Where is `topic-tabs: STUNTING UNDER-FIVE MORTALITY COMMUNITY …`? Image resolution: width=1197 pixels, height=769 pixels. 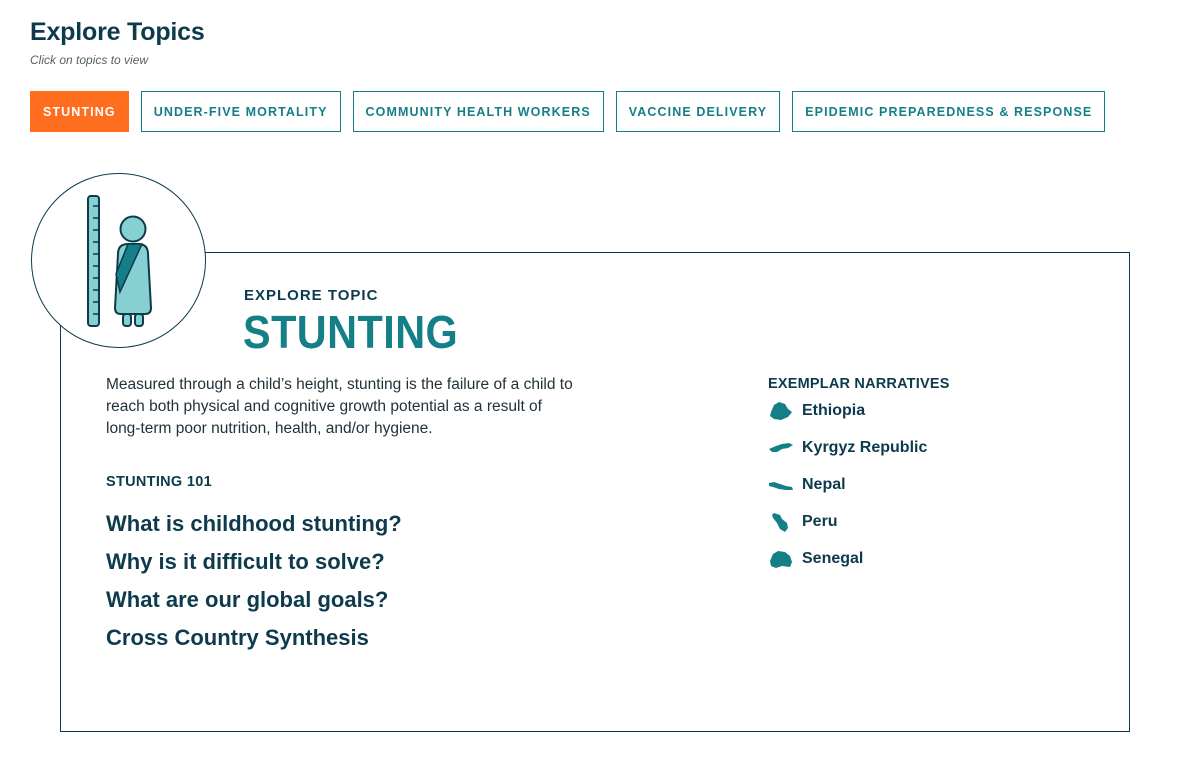 topic-tabs: STUNTING UNDER-FIVE MORTALITY COMMUNITY … is located at coordinates (568, 111).